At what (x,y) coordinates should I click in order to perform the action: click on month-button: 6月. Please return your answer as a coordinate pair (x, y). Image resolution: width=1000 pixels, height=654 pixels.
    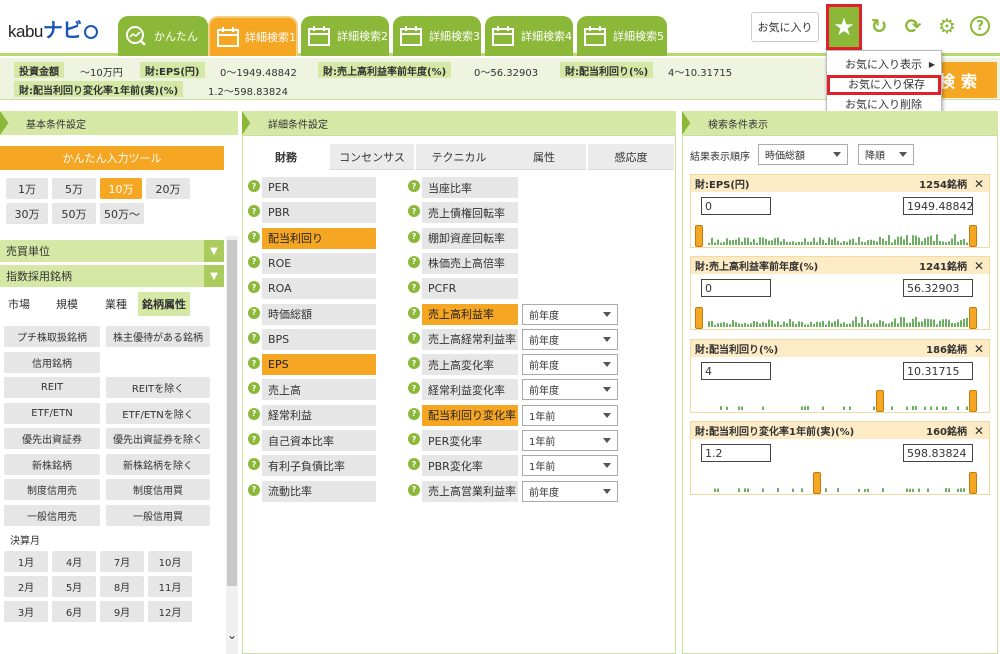
    Looking at the image, I should click on (74, 611).